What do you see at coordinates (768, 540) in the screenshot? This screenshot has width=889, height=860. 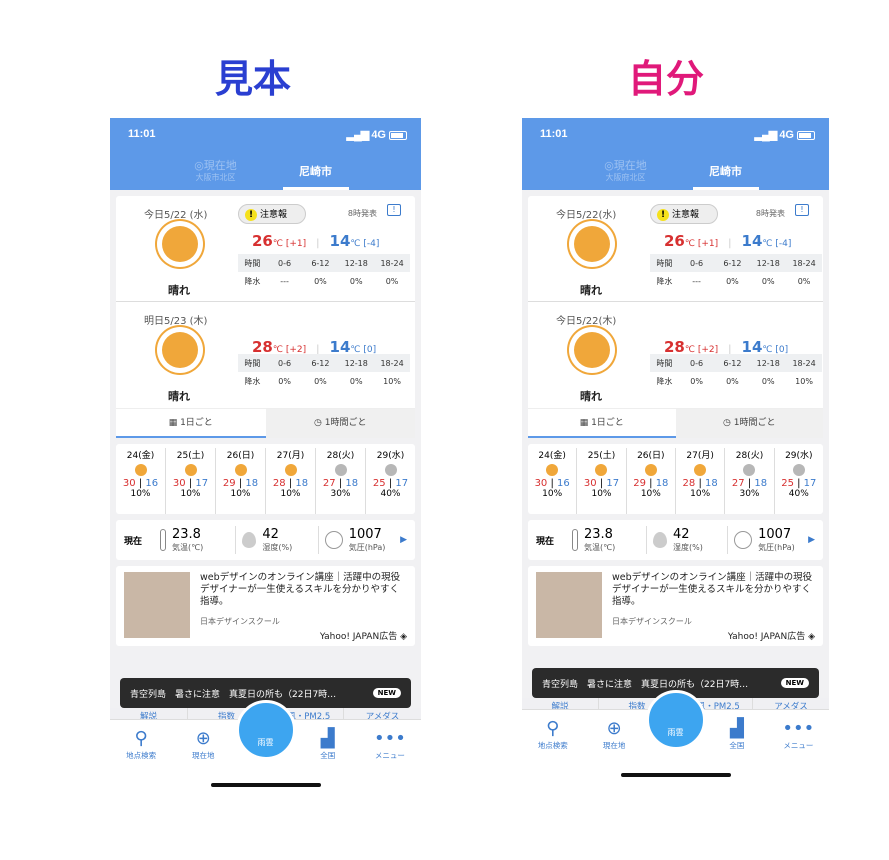 I see `pressure-cell: 1007 気圧(hPa)` at bounding box center [768, 540].